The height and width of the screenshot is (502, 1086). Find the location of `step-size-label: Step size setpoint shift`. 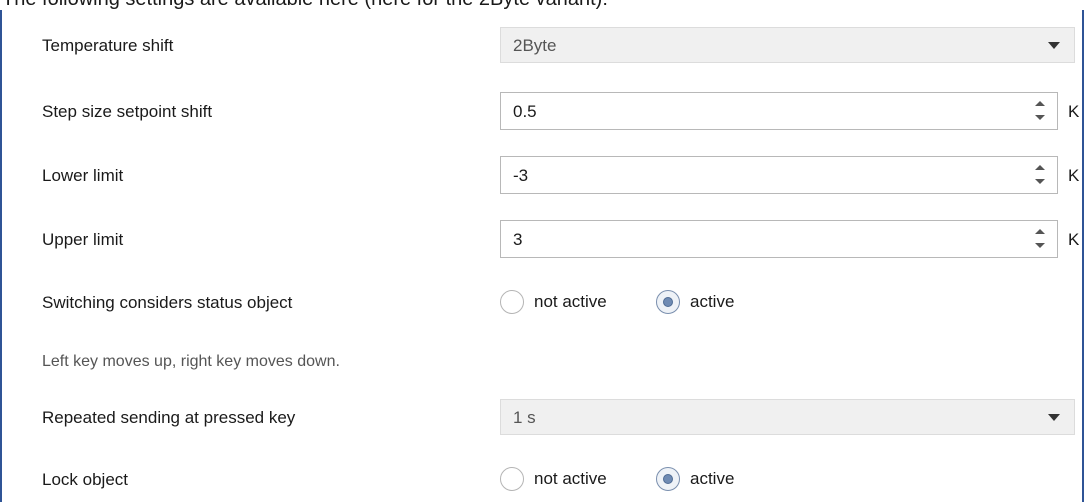

step-size-label: Step size setpoint shift is located at coordinates (127, 111).